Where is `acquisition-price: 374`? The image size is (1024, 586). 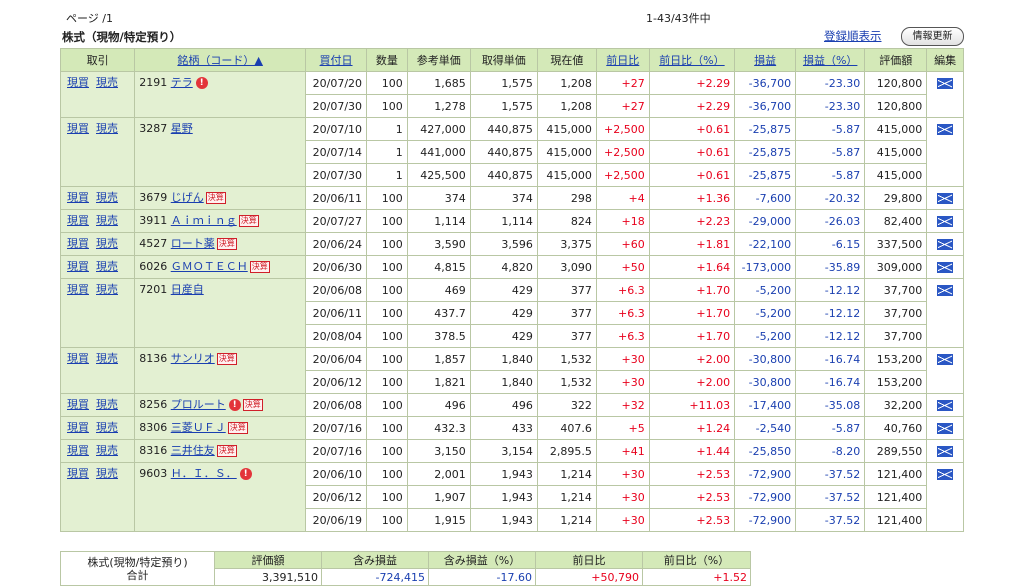
acquisition-price: 374 is located at coordinates (503, 198).